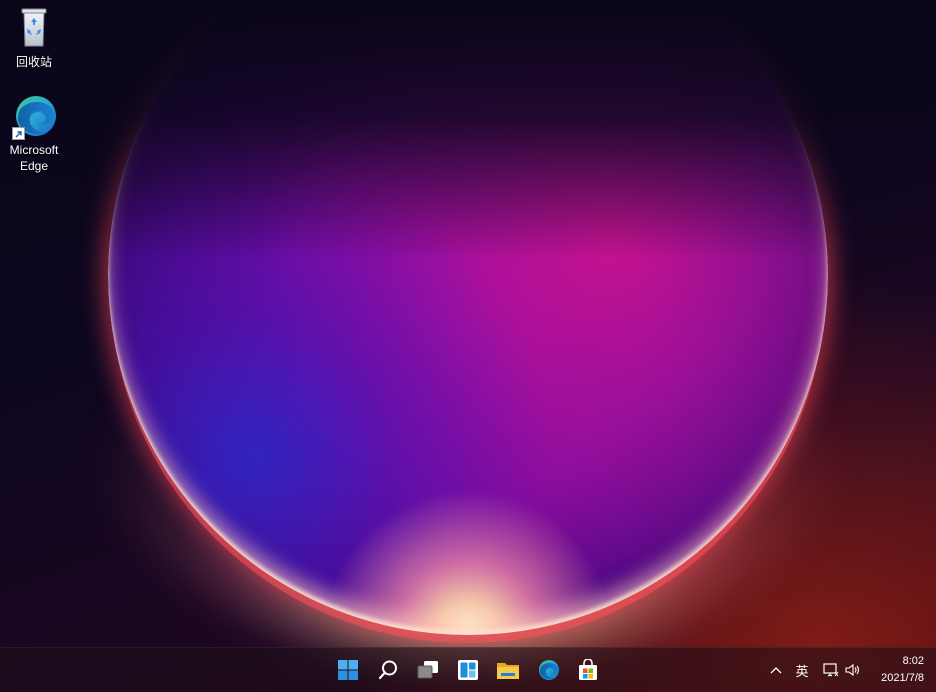  I want to click on recycle-bin-icon, so click(34, 28).